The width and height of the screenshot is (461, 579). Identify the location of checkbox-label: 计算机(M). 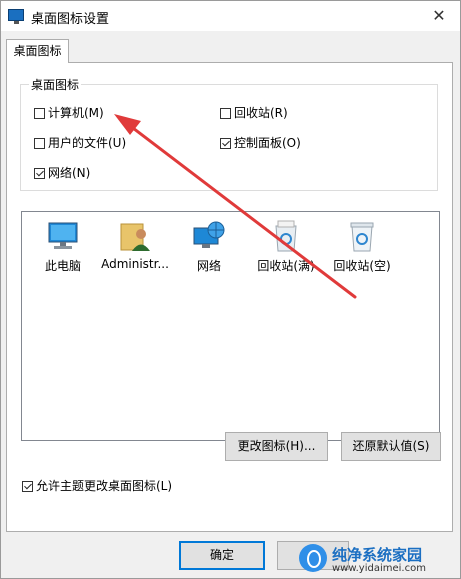
(76, 113).